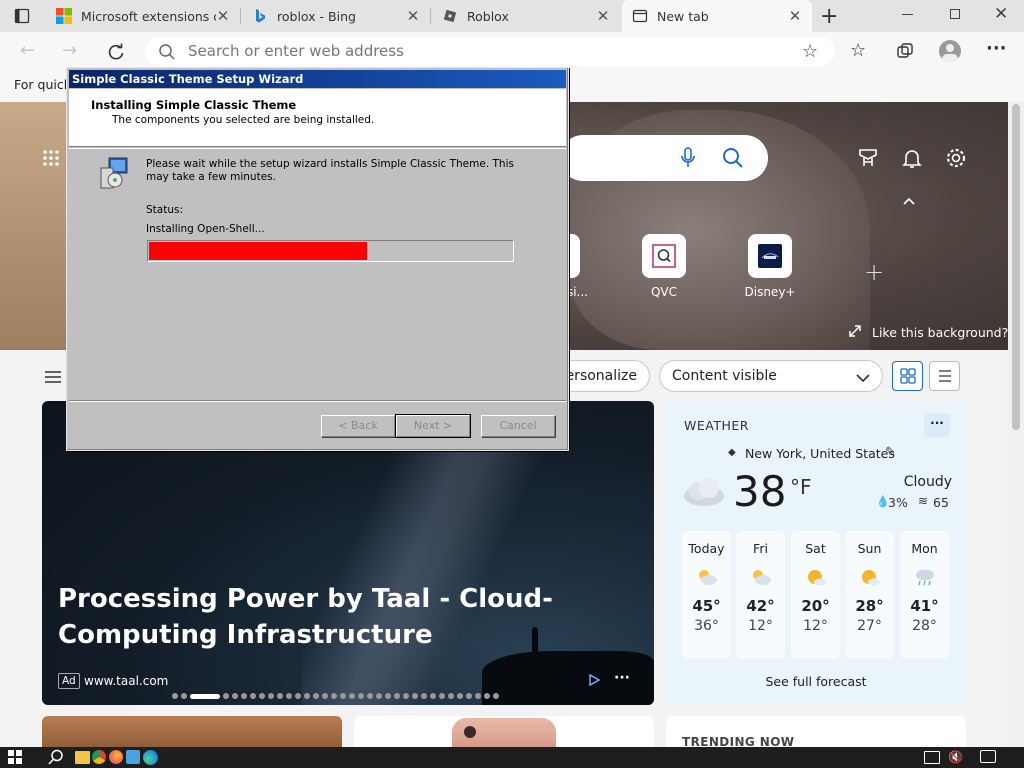 The image size is (1024, 769). I want to click on notifications-bell-icon, so click(912, 158).